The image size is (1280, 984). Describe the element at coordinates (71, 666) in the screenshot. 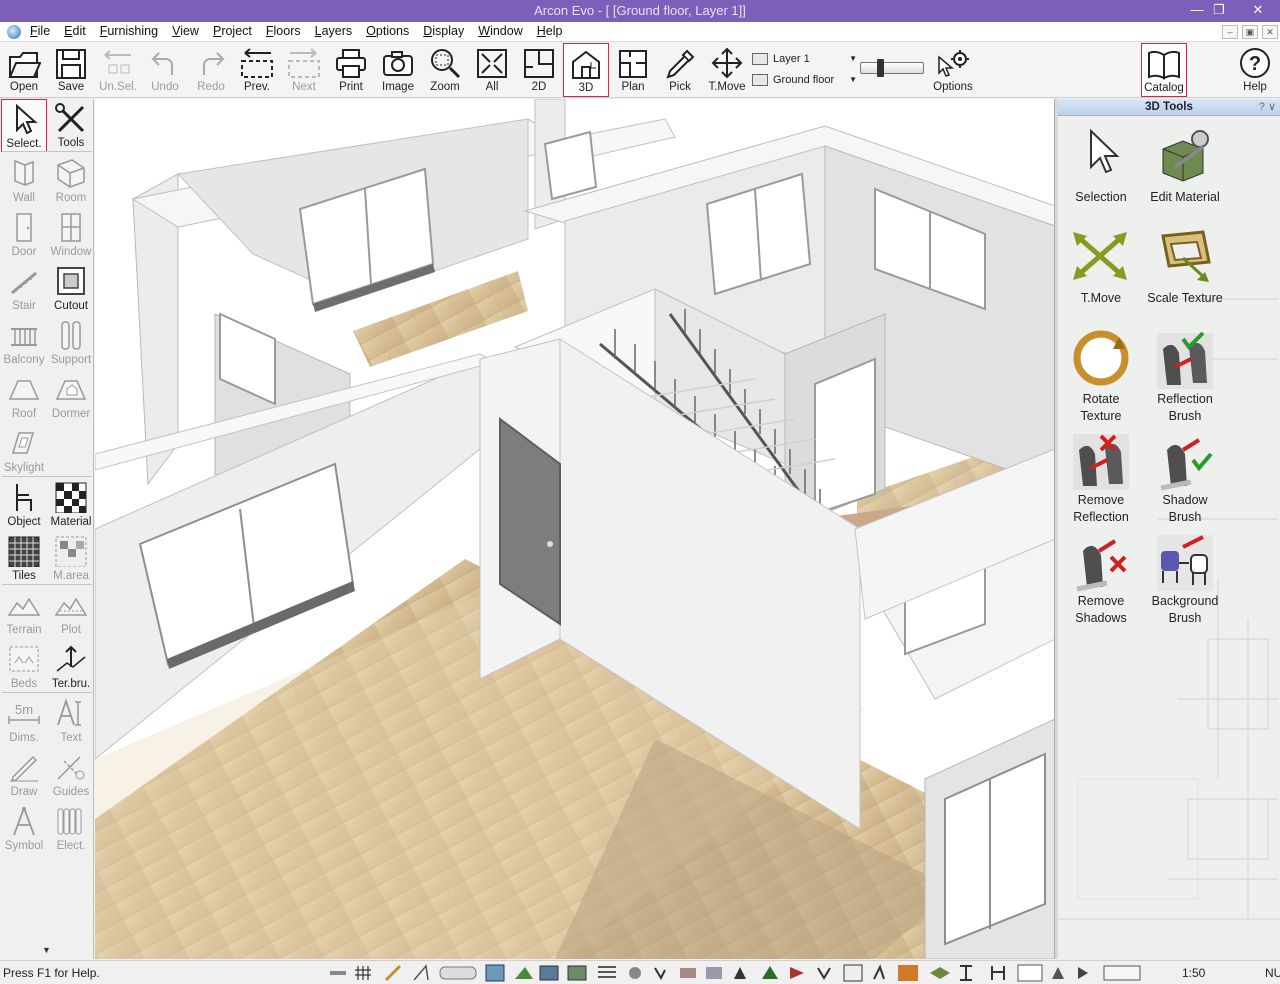

I see `terrain-brush-tool: Ter.bru.` at that location.